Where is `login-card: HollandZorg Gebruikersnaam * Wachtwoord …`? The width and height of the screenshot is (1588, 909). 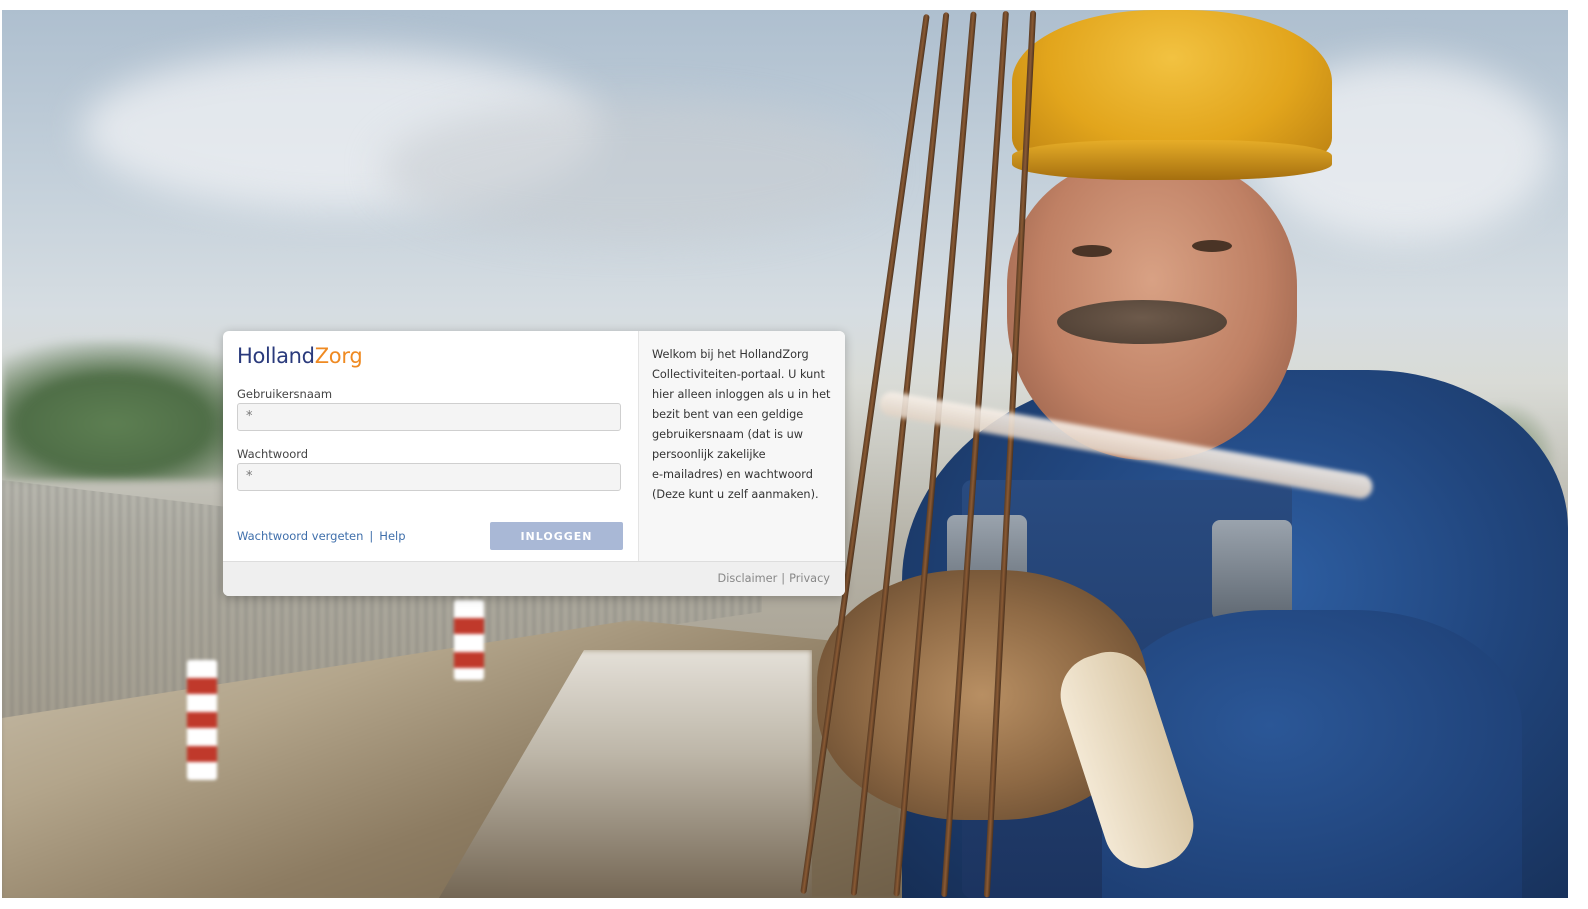
login-card: HollandZorg Gebruikersnaam * Wachtwoord … is located at coordinates (534, 463).